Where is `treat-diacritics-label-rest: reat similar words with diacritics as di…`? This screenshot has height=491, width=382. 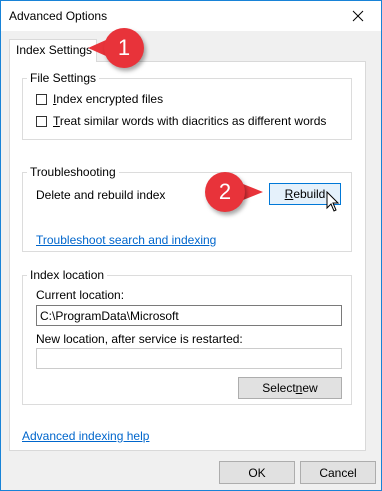
treat-diacritics-label-rest: reat similar words with diacritics as di… is located at coordinates (193, 121).